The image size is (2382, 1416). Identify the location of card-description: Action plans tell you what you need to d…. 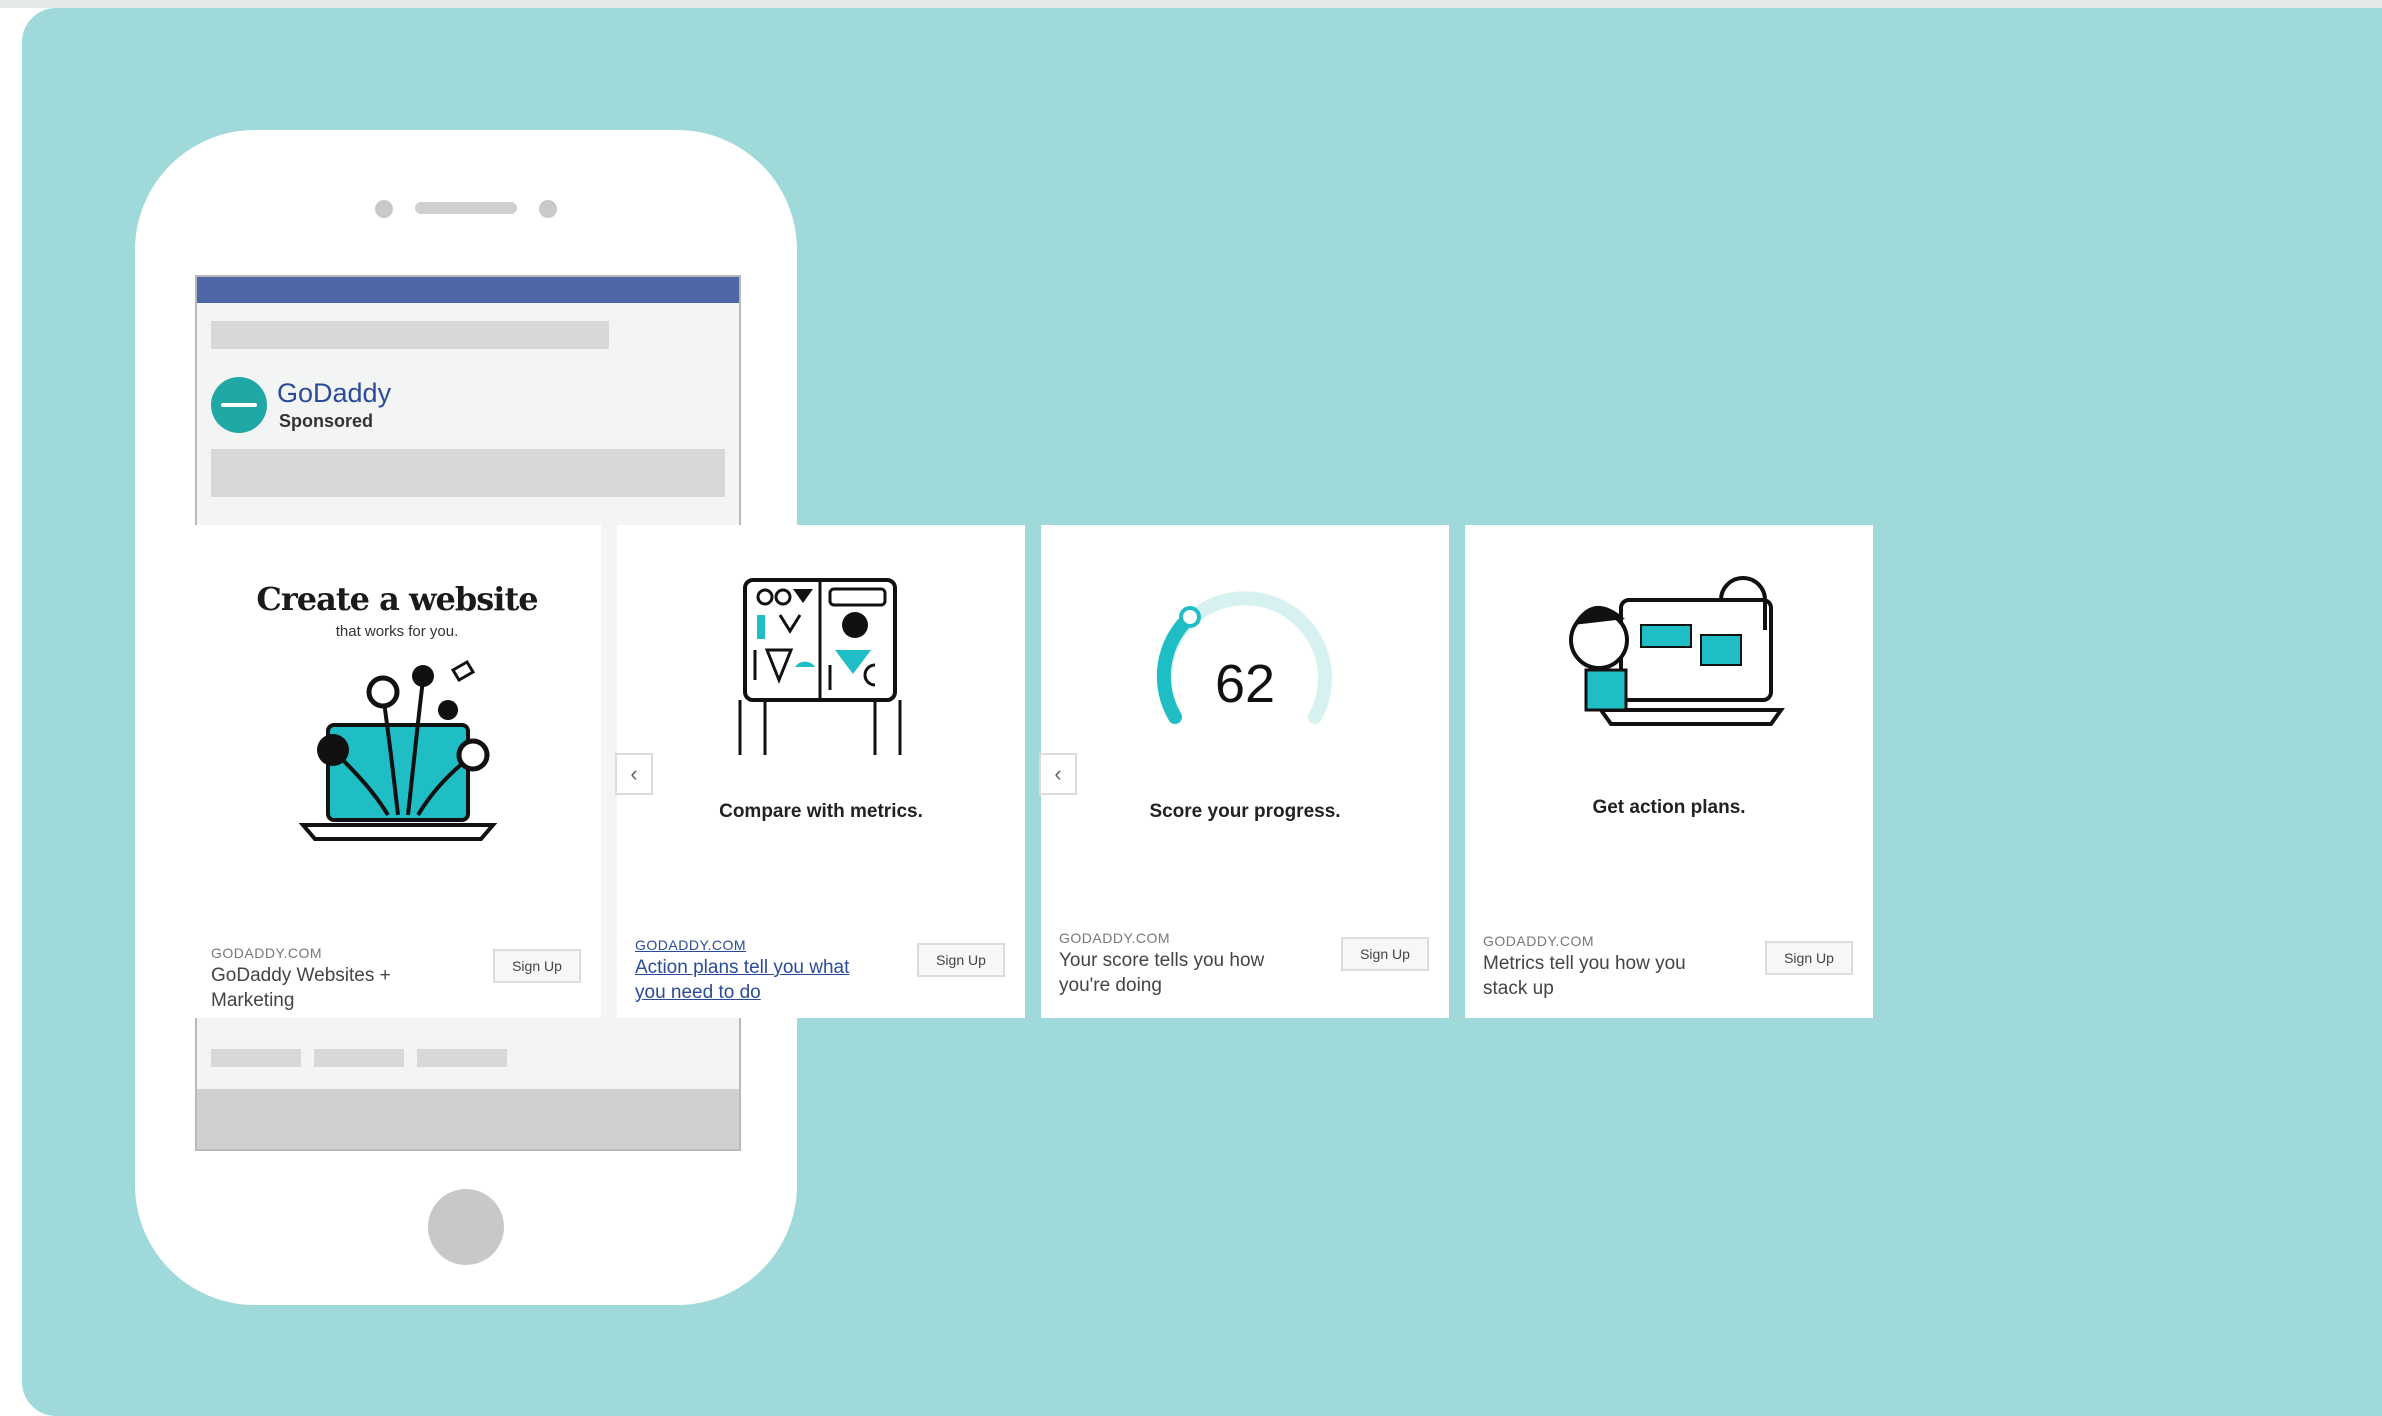
(759, 980).